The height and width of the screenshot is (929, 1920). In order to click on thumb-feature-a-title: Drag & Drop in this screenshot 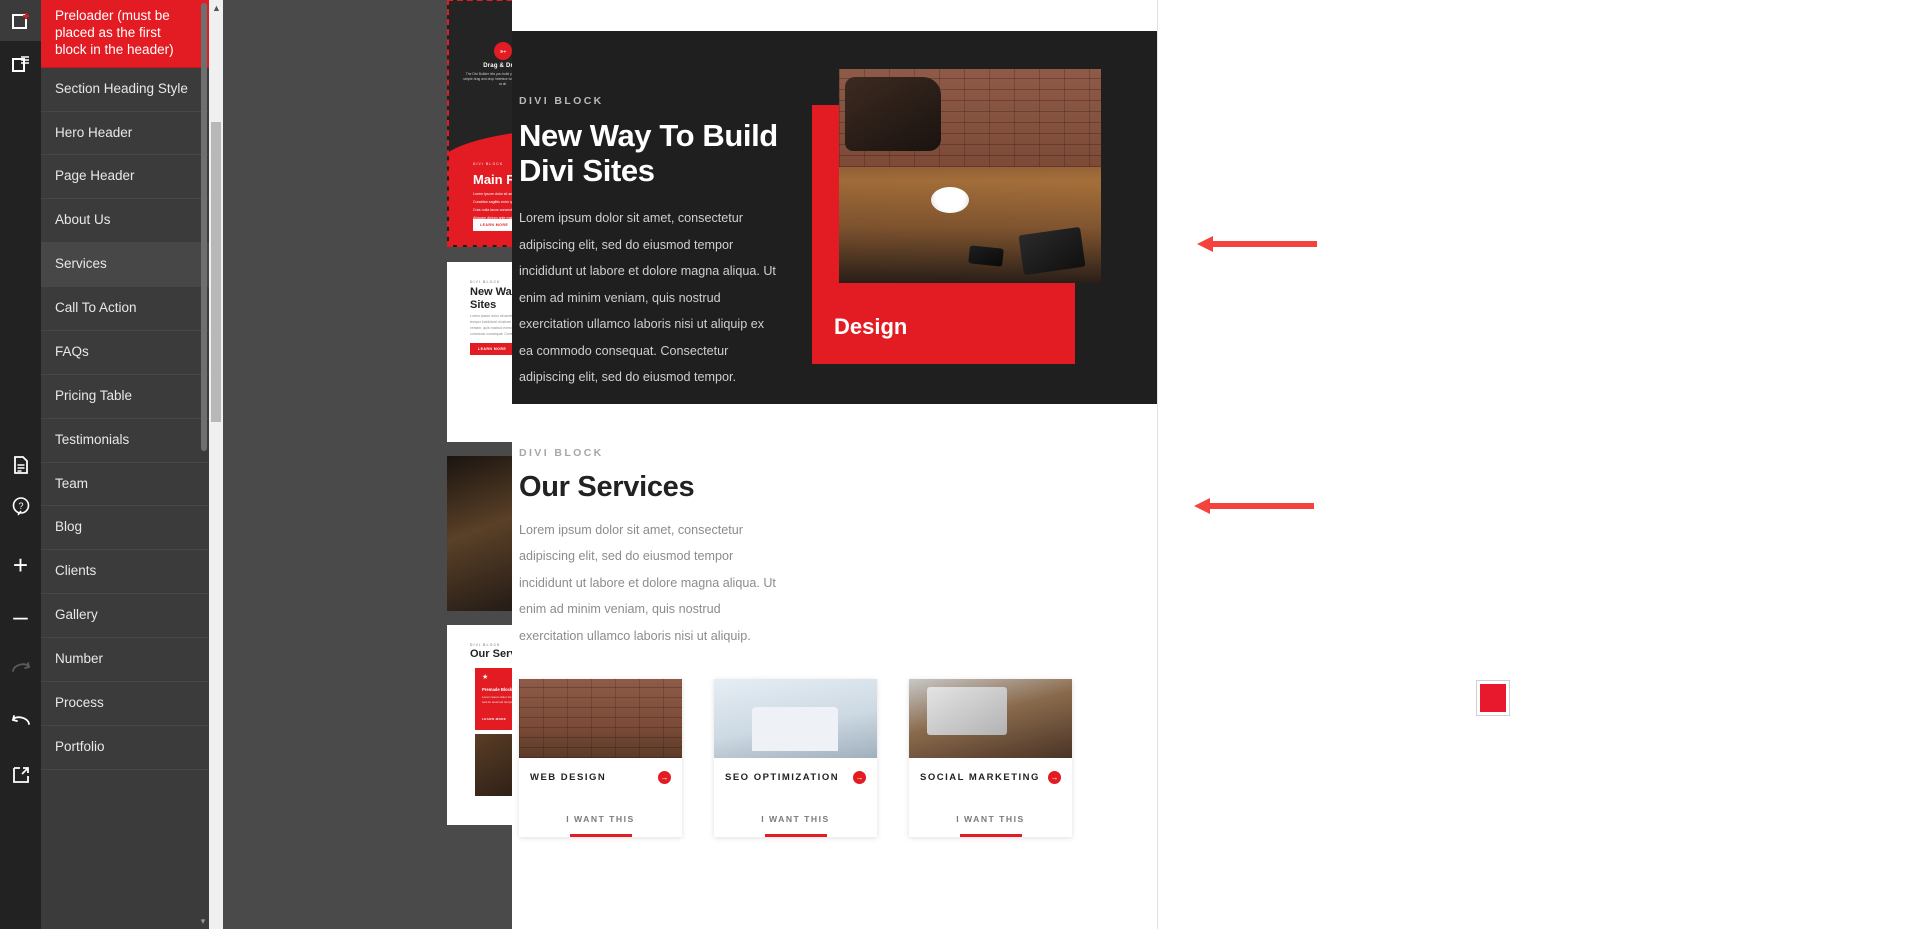, I will do `click(497, 66)`.